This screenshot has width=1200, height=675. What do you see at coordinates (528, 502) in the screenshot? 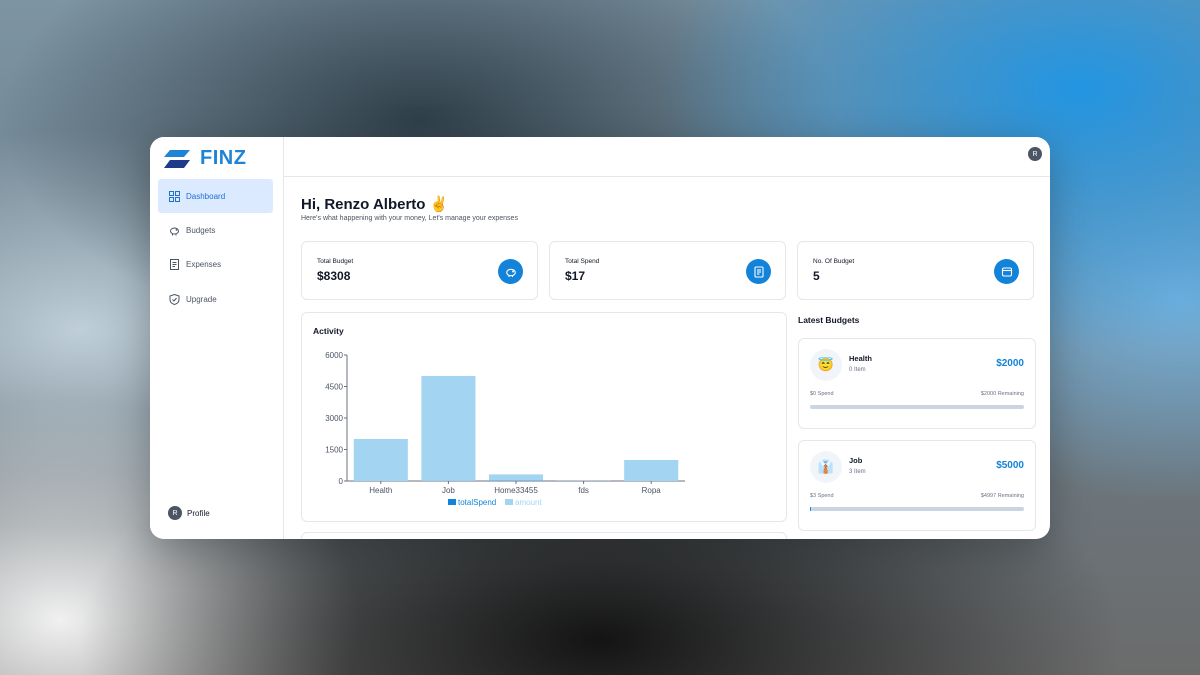
I see `legend-label: amount` at bounding box center [528, 502].